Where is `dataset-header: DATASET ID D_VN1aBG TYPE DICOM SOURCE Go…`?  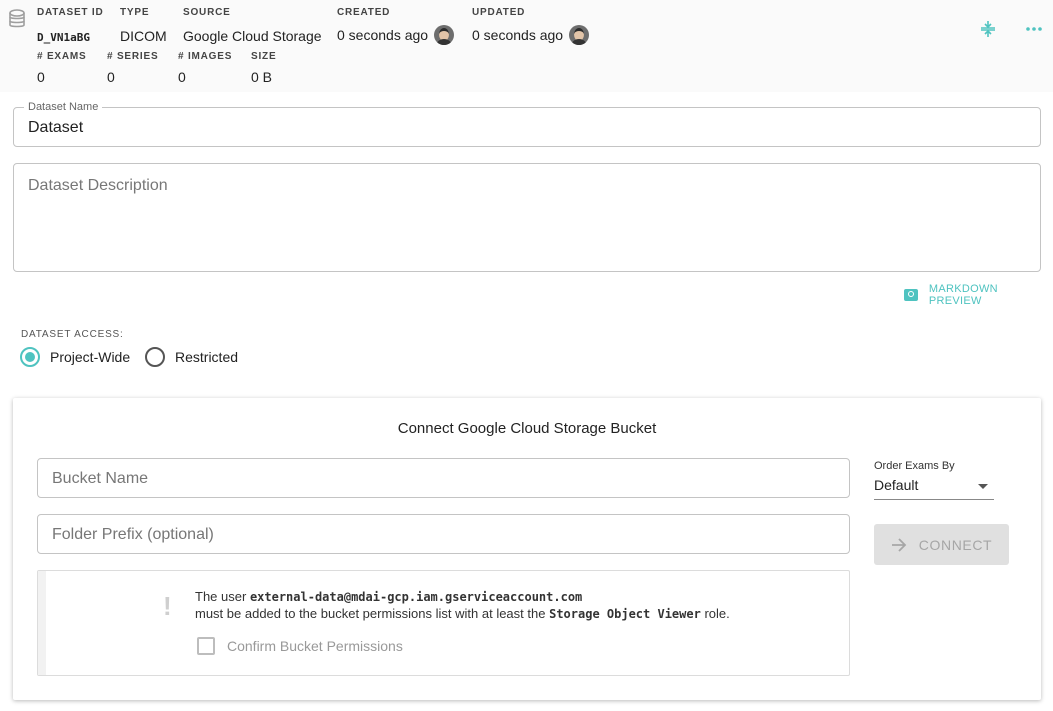 dataset-header: DATASET ID D_VN1aBG TYPE DICOM SOURCE Go… is located at coordinates (526, 46).